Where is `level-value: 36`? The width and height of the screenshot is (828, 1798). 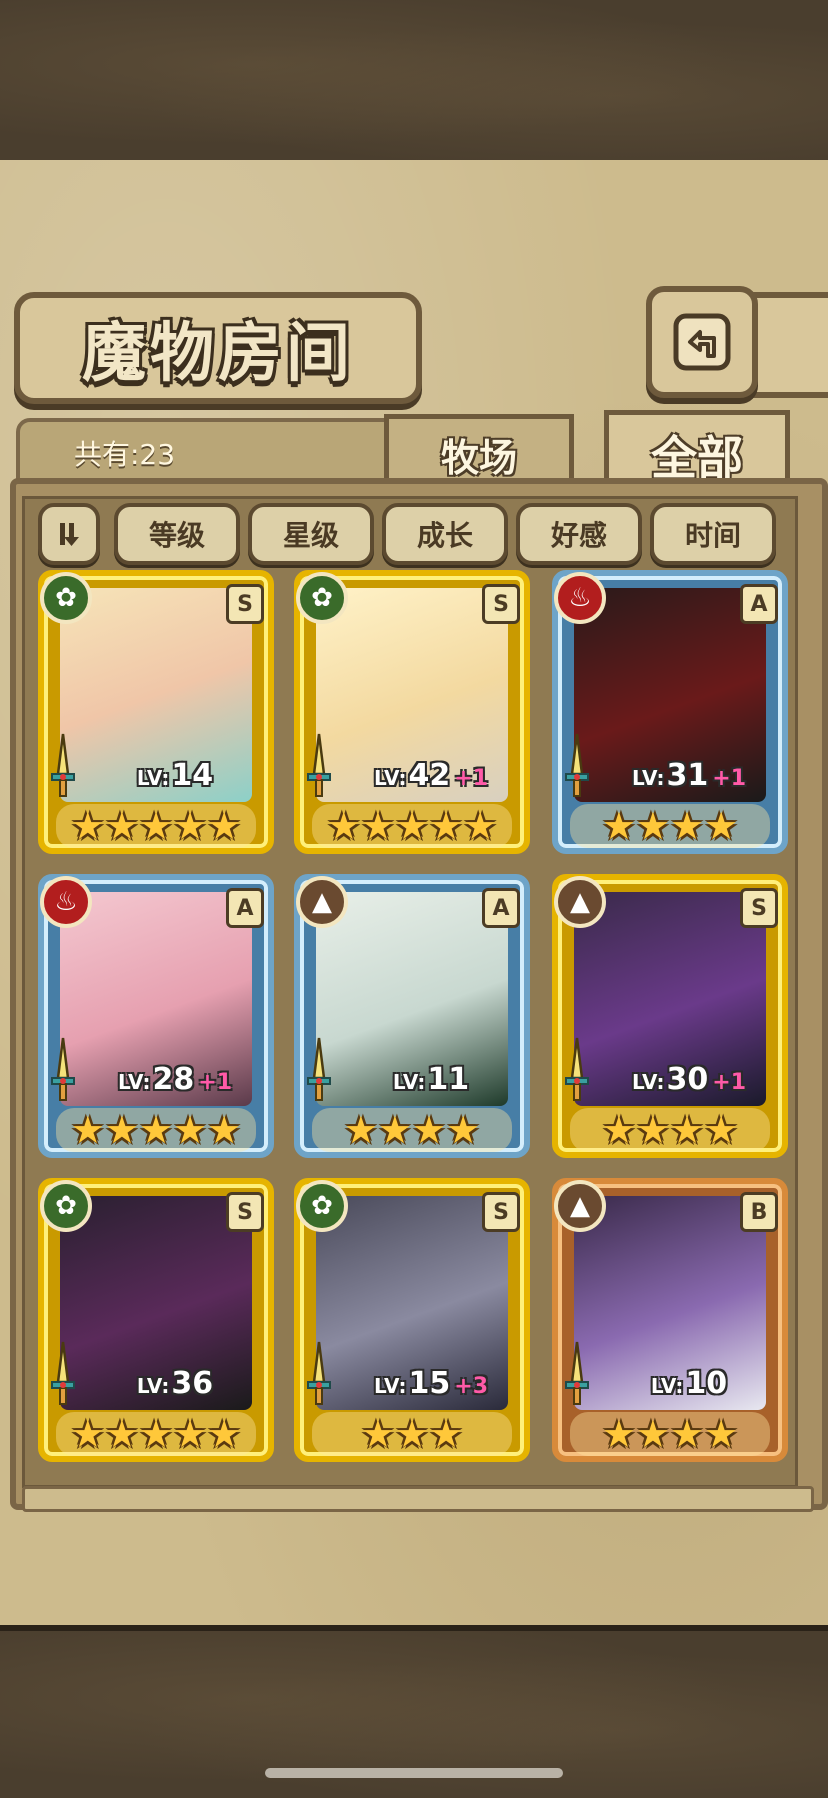
level-value: 36 is located at coordinates (192, 1383).